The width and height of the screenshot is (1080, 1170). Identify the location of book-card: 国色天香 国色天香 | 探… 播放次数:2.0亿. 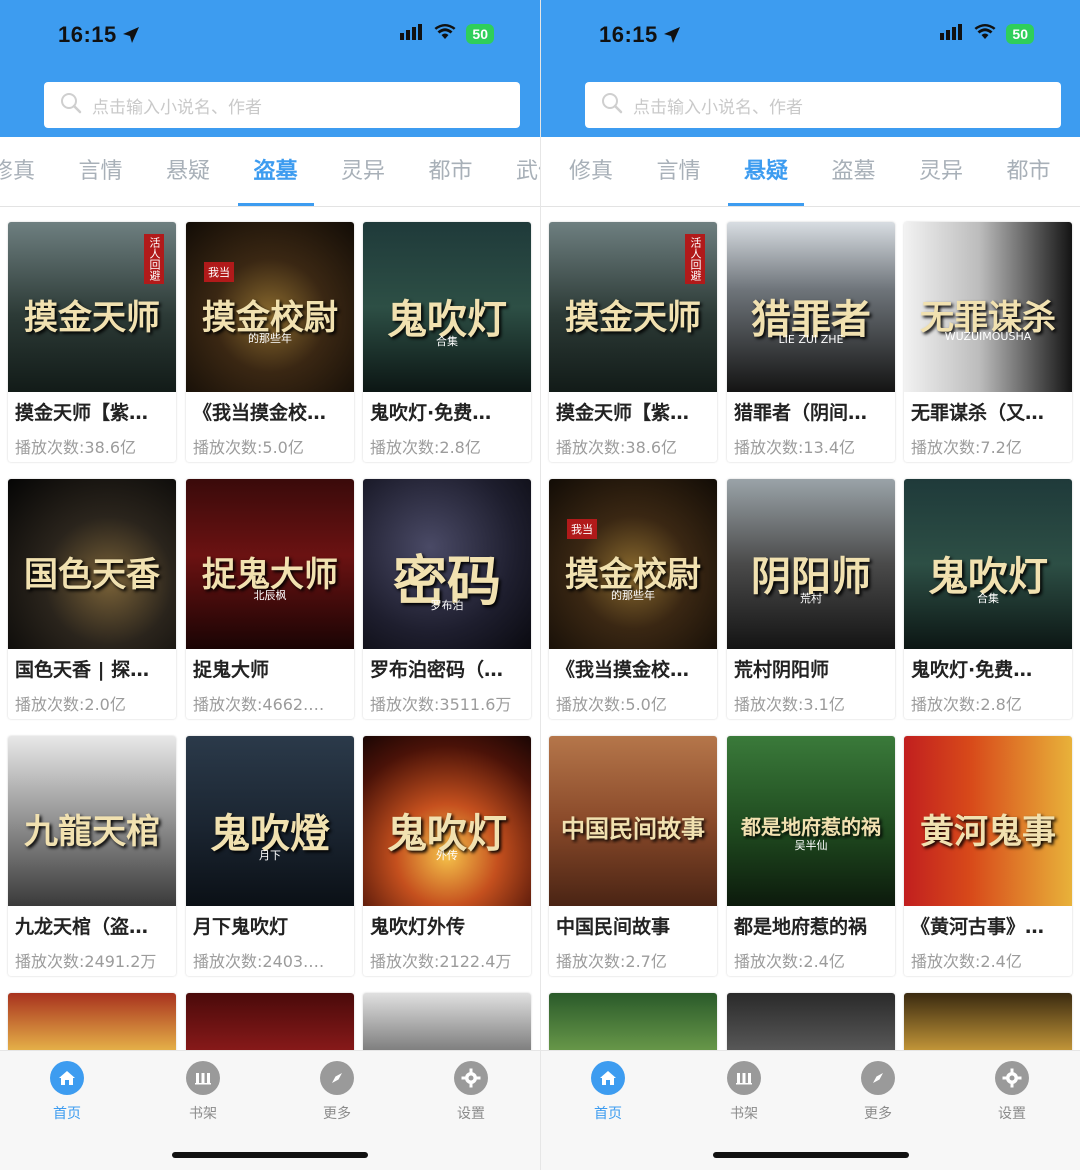
(92, 599).